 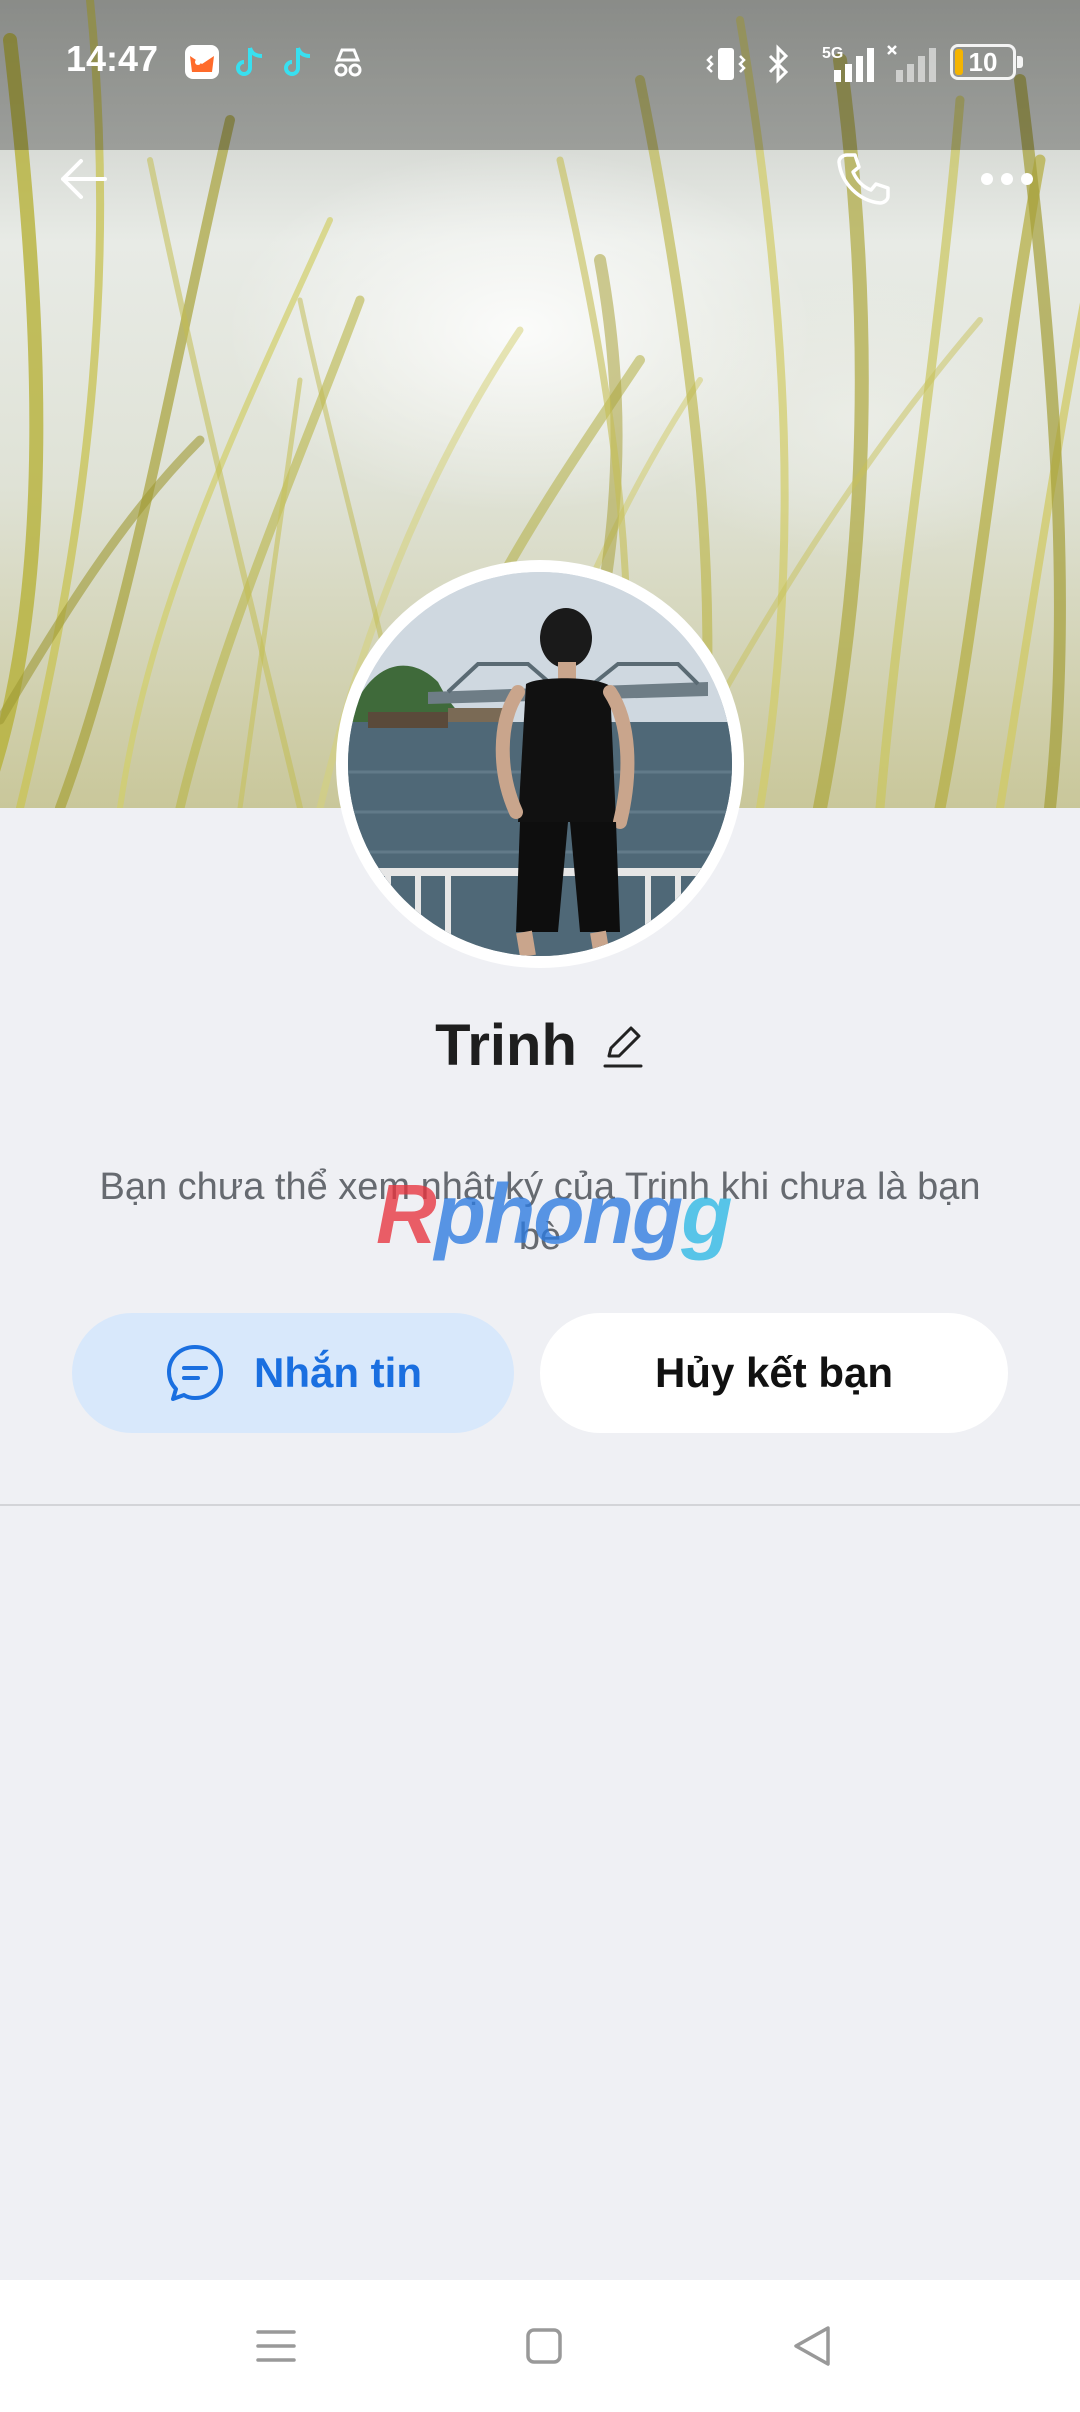 What do you see at coordinates (554, 1214) in the screenshot?
I see `watermark-logo: Rphongg` at bounding box center [554, 1214].